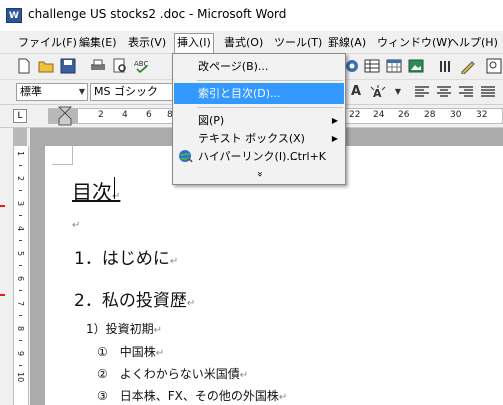  What do you see at coordinates (444, 92) in the screenshot?
I see `align-center-icon` at bounding box center [444, 92].